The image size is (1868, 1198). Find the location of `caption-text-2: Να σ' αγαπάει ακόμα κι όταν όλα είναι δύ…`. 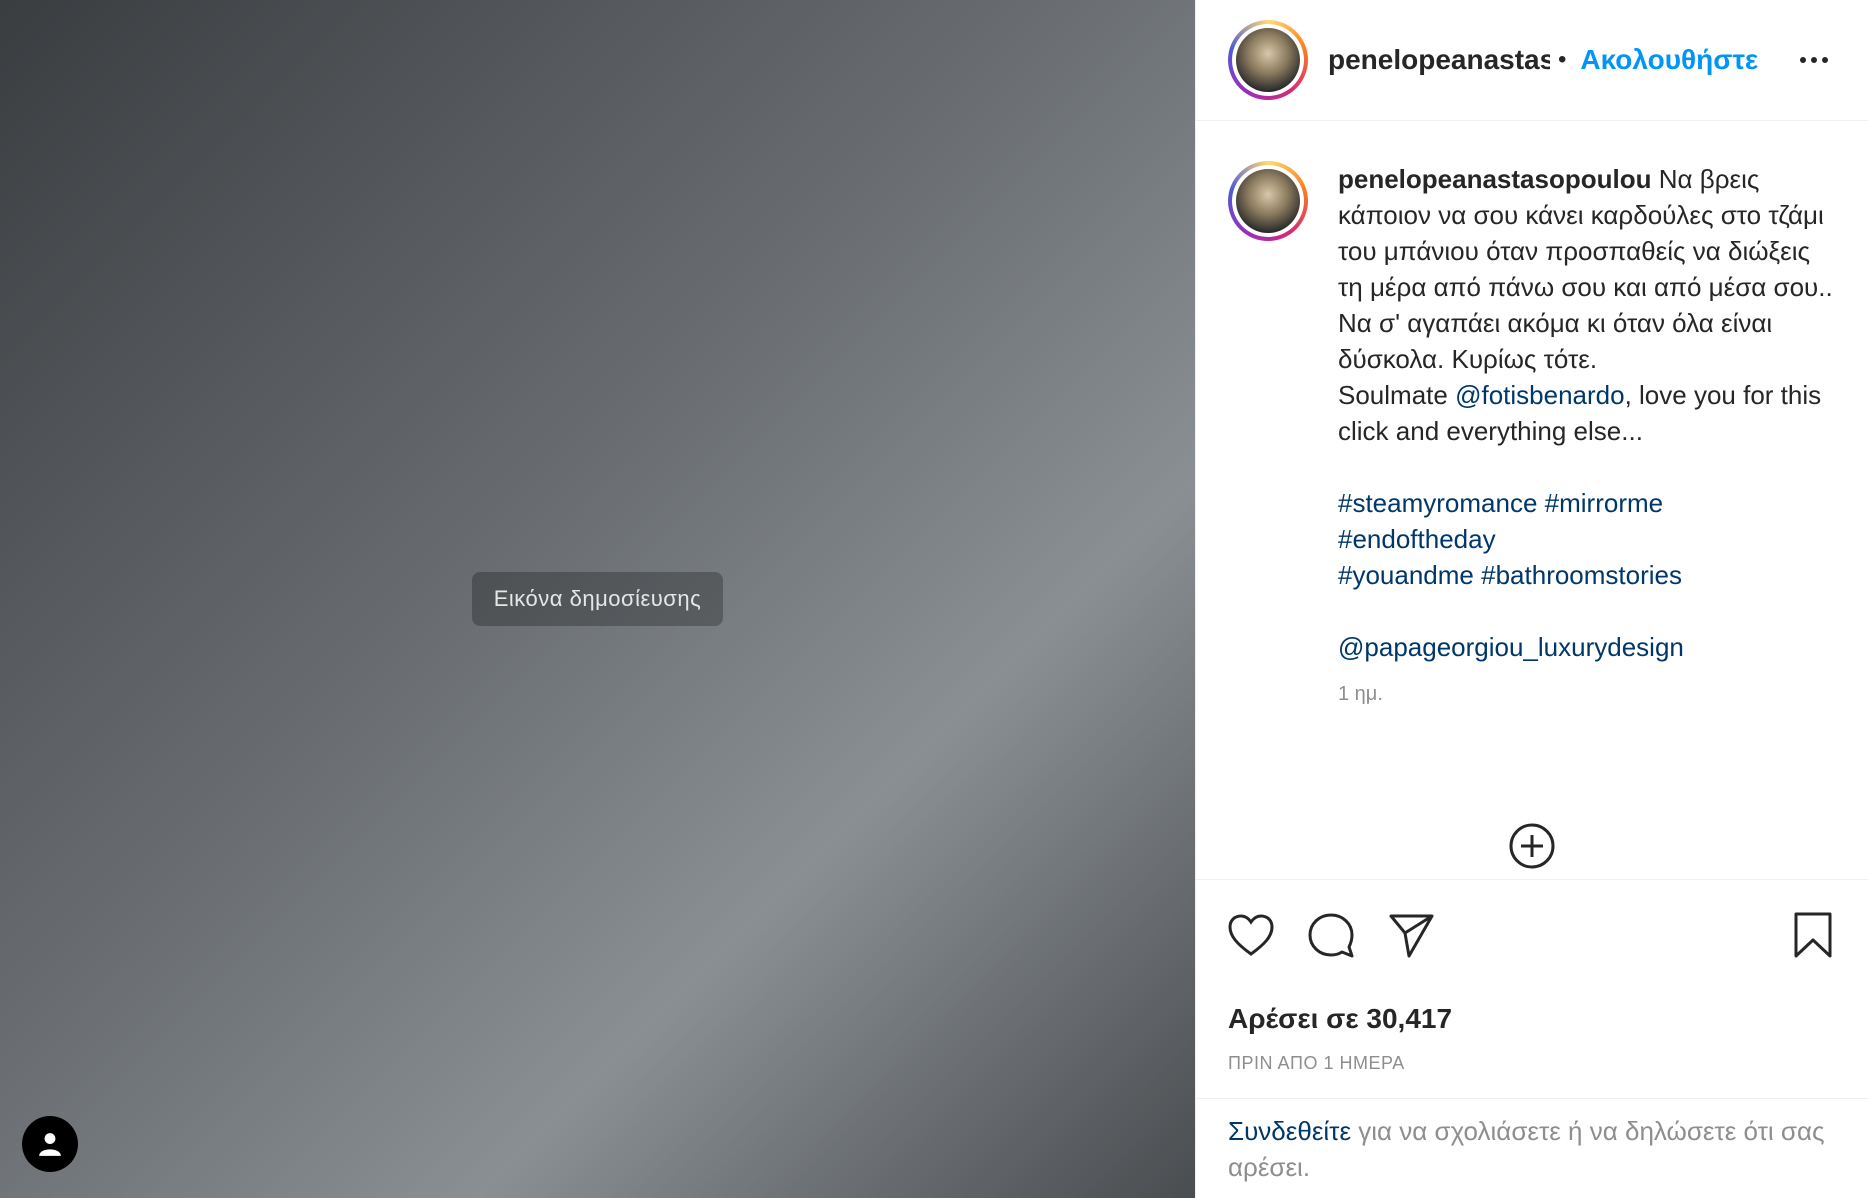

caption-text-2: Να σ' αγαπάει ακόμα κι όταν όλα είναι δύ… is located at coordinates (1555, 341).